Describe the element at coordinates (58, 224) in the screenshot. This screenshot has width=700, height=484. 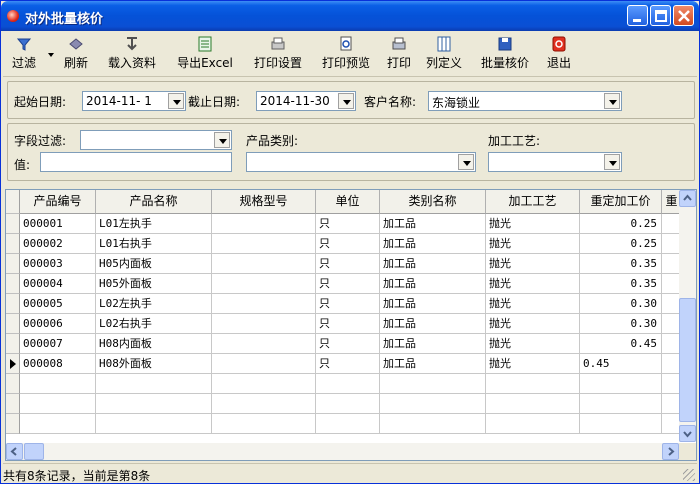
I see `table-cell: 000001` at that location.